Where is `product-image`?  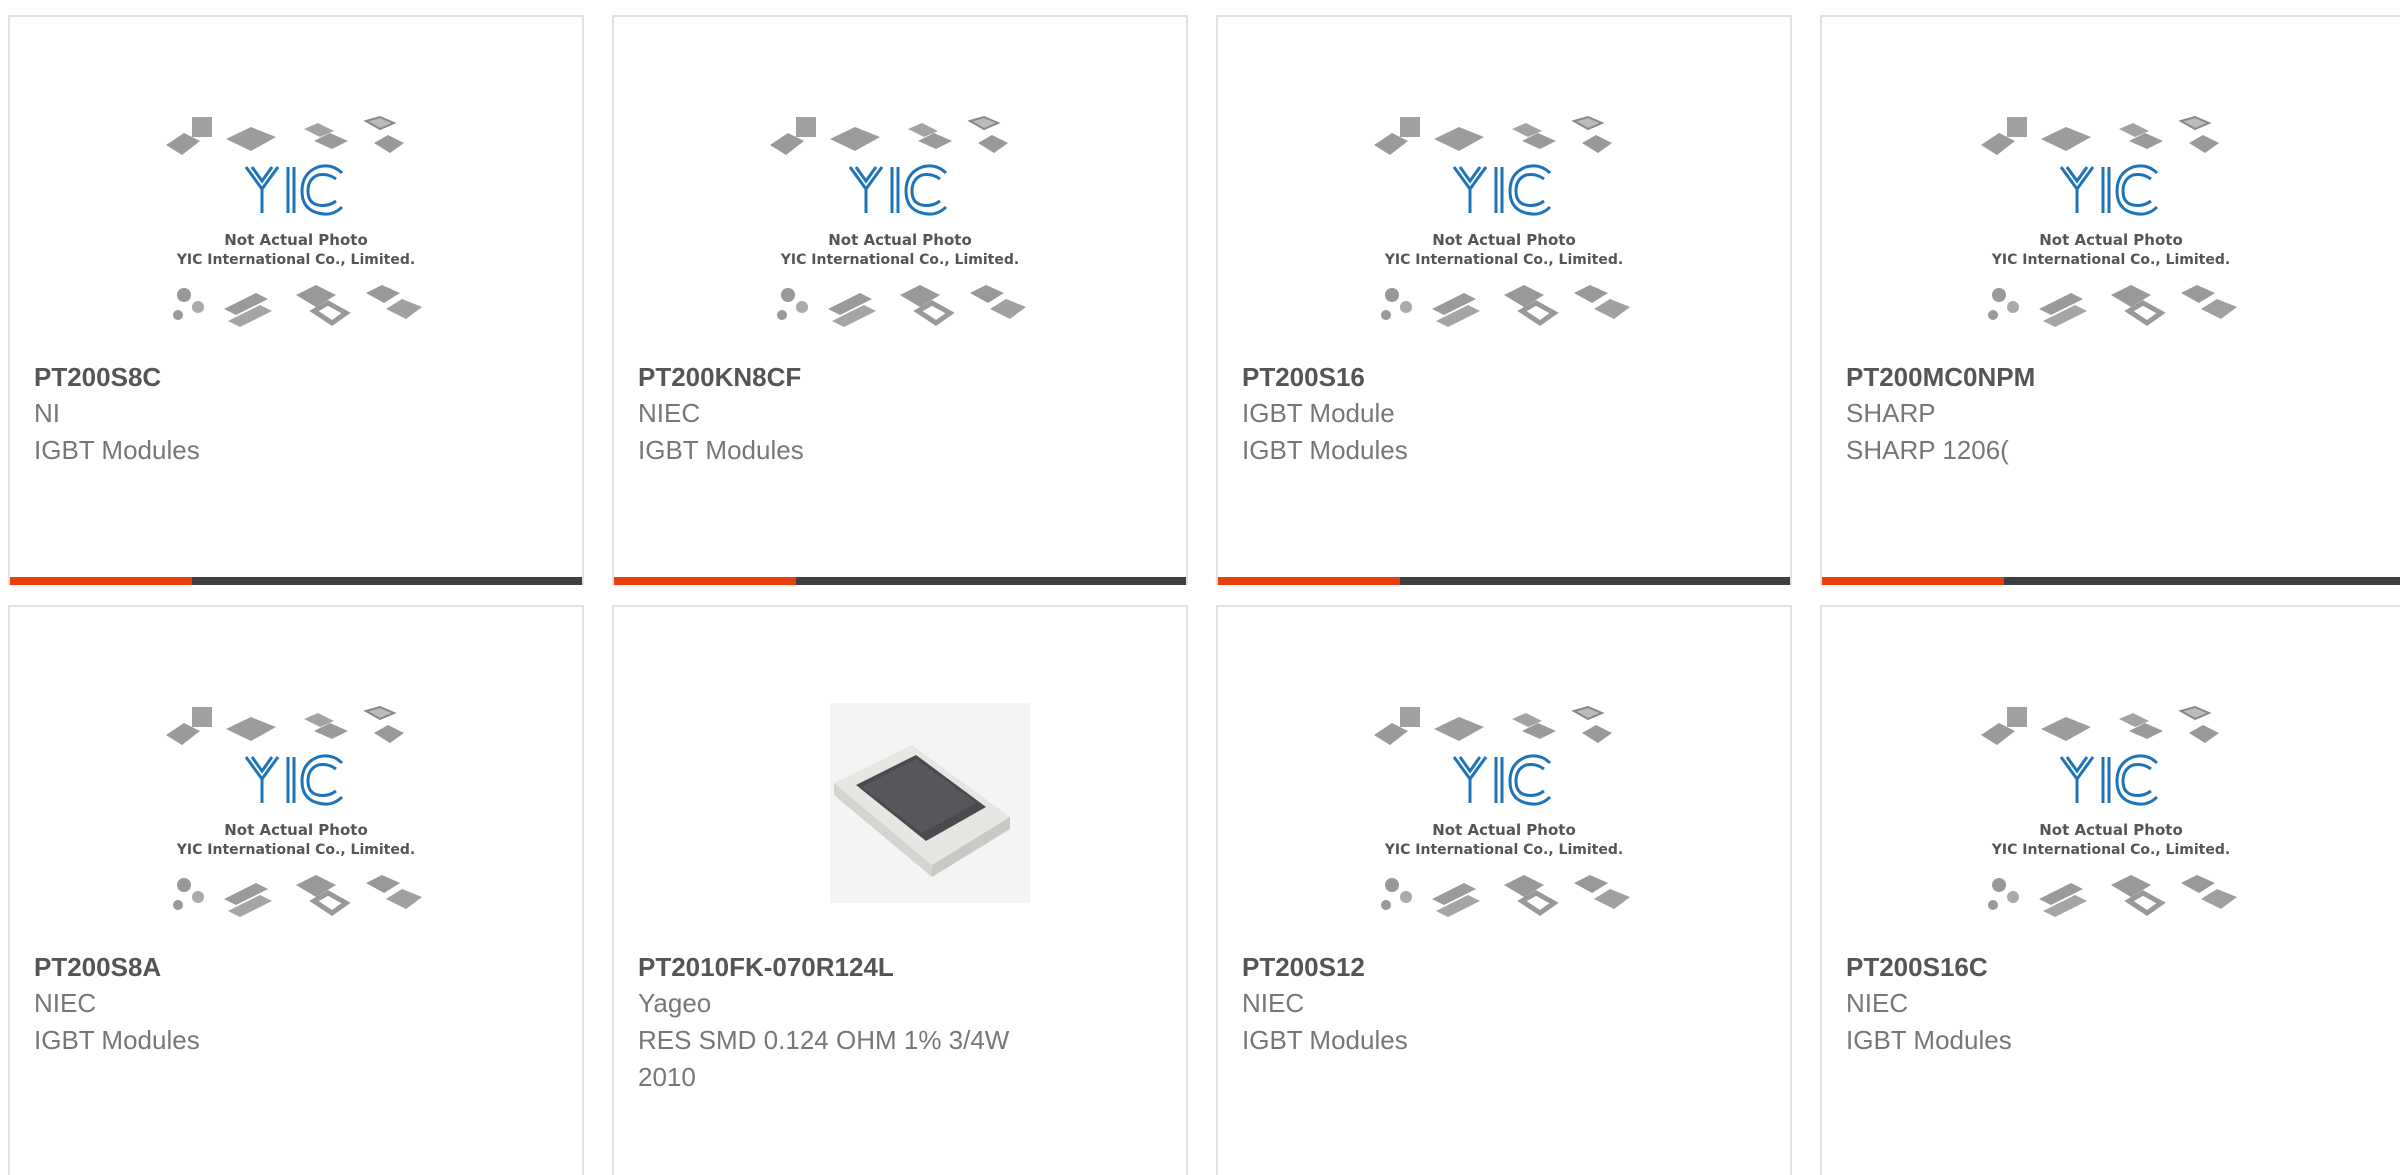
product-image is located at coordinates (900, 817).